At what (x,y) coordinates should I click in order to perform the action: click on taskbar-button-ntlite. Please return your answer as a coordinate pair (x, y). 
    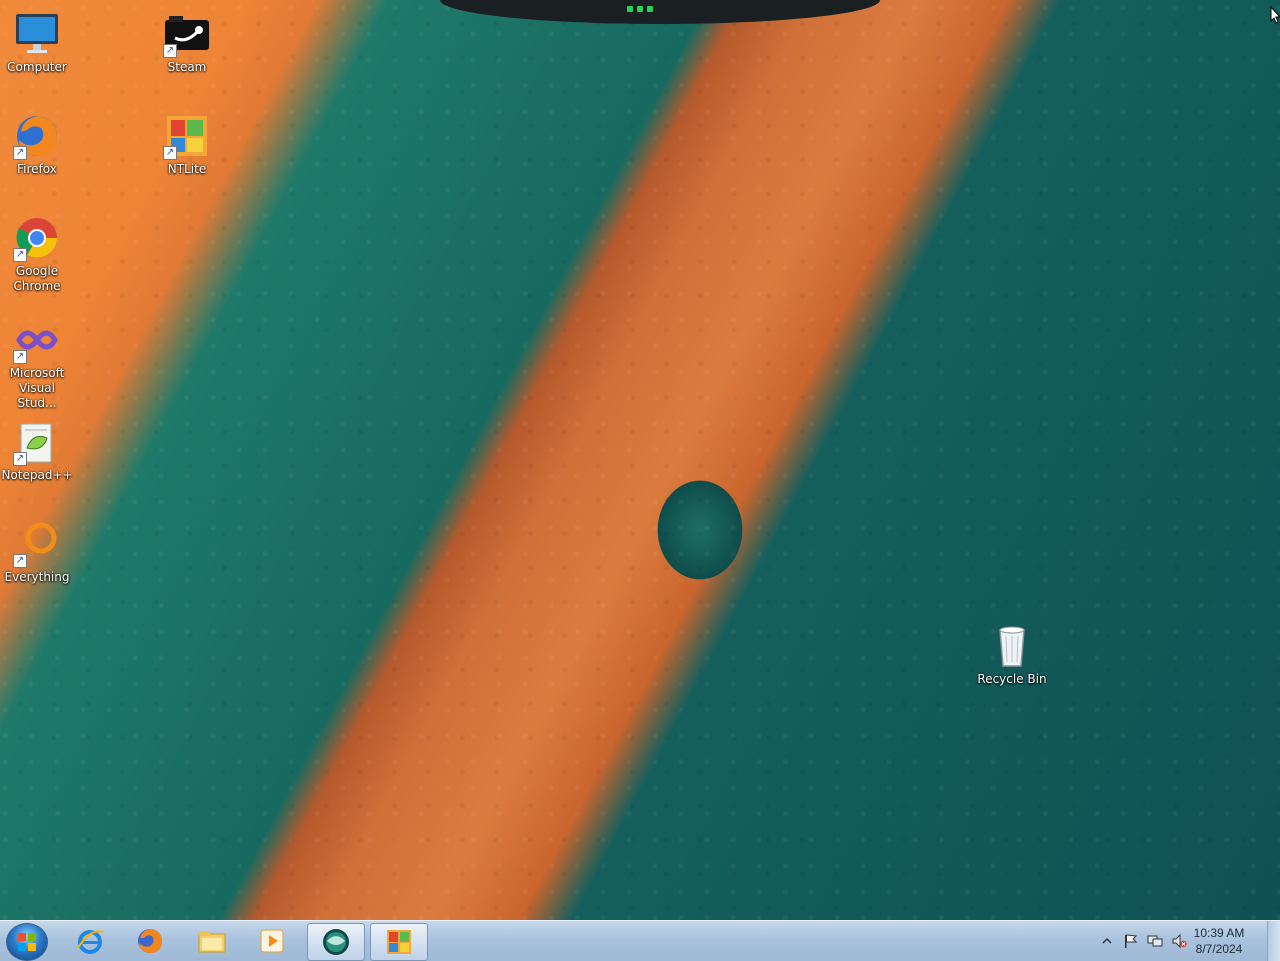
    Looking at the image, I should click on (399, 942).